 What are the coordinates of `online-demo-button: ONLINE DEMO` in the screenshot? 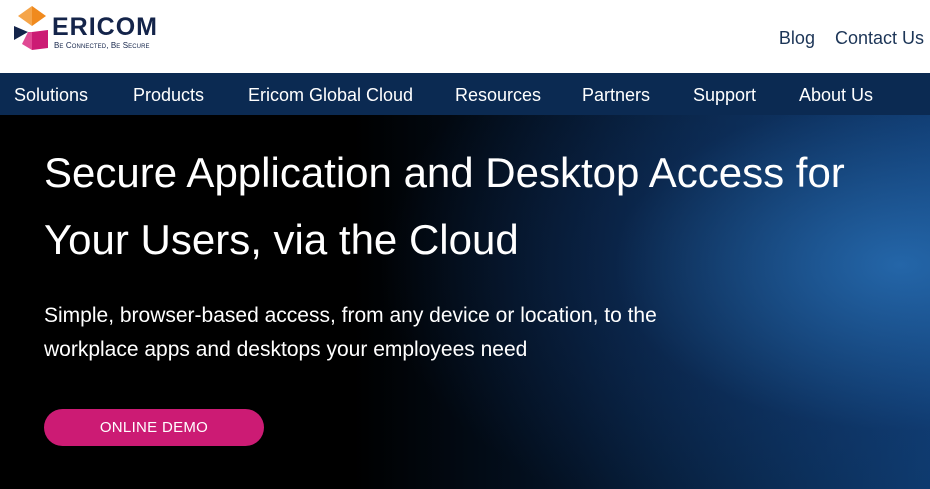 It's located at (154, 427).